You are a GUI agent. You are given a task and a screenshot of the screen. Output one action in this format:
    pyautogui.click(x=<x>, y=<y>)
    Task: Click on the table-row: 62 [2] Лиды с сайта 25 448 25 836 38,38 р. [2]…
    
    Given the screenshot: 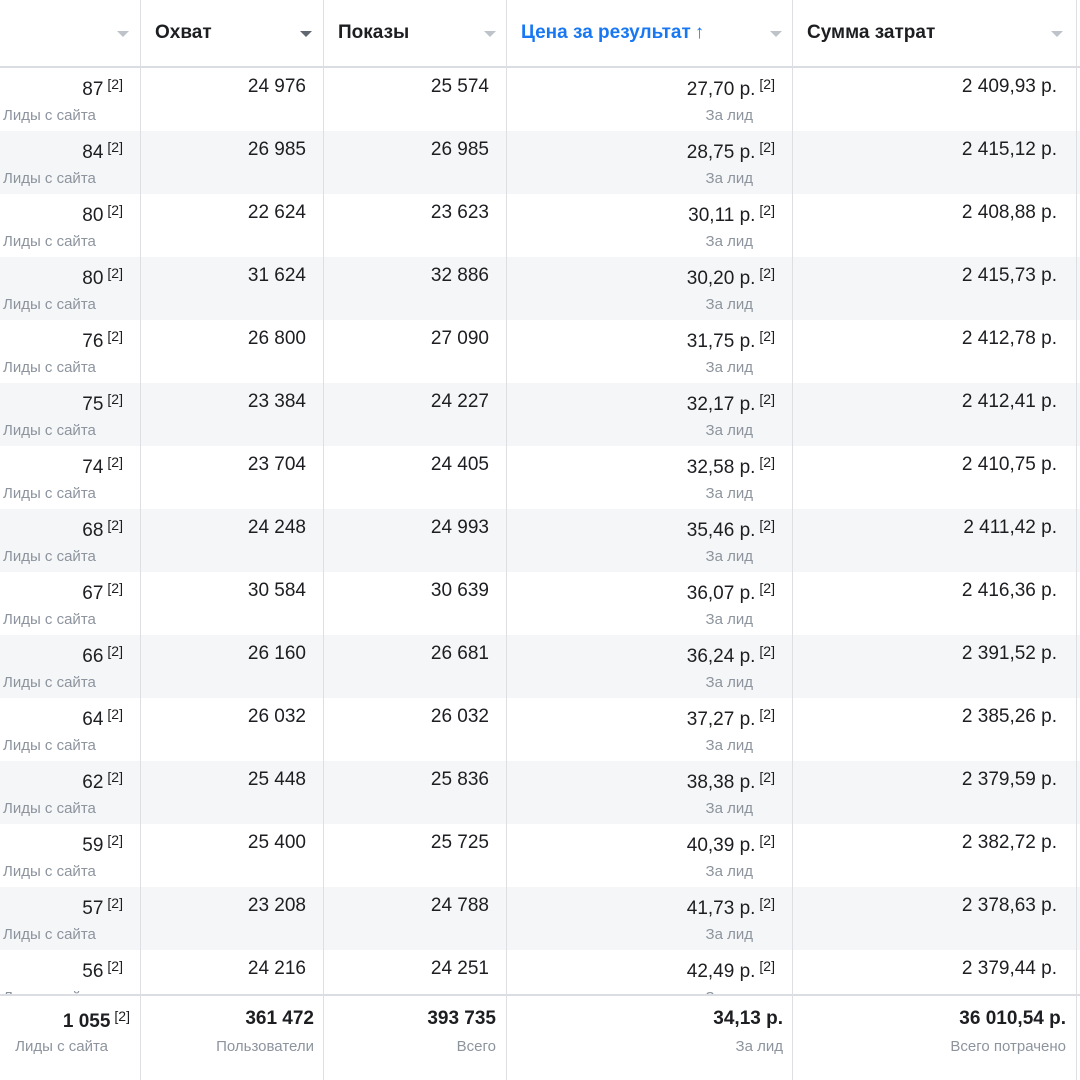 What is the action you would take?
    pyautogui.click(x=540, y=792)
    